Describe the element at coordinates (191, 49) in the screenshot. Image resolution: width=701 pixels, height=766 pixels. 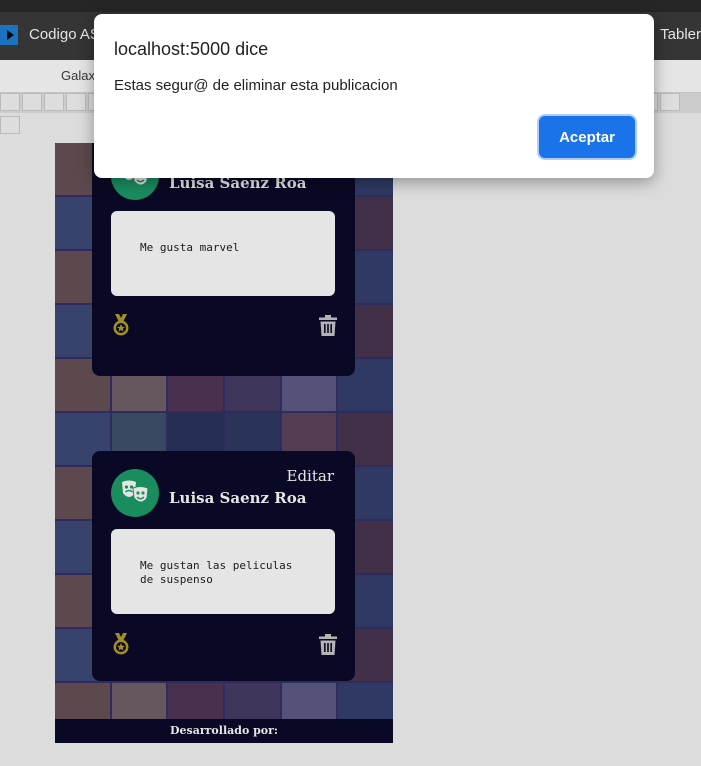
I see `dialog-title: localhost:5000 dice` at that location.